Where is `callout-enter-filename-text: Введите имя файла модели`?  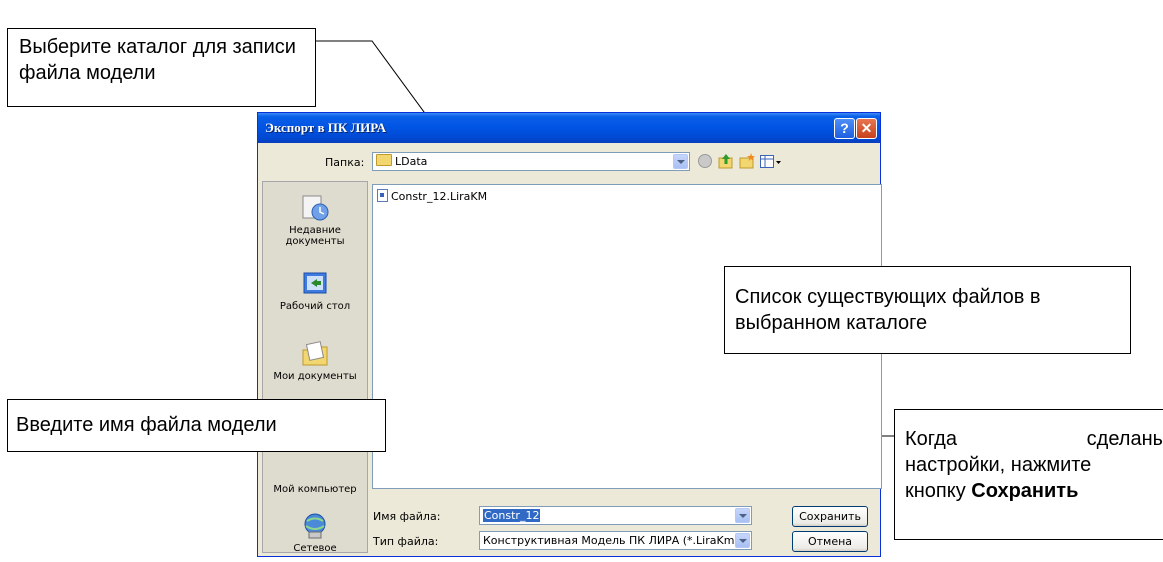
callout-enter-filename-text: Введите имя файла модели is located at coordinates (146, 425).